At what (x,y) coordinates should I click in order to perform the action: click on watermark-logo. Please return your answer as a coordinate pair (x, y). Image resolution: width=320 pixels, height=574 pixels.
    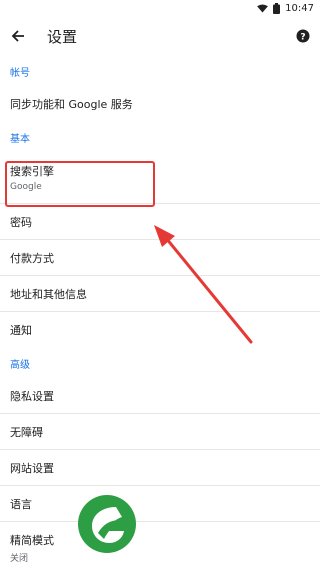
    Looking at the image, I should click on (107, 524).